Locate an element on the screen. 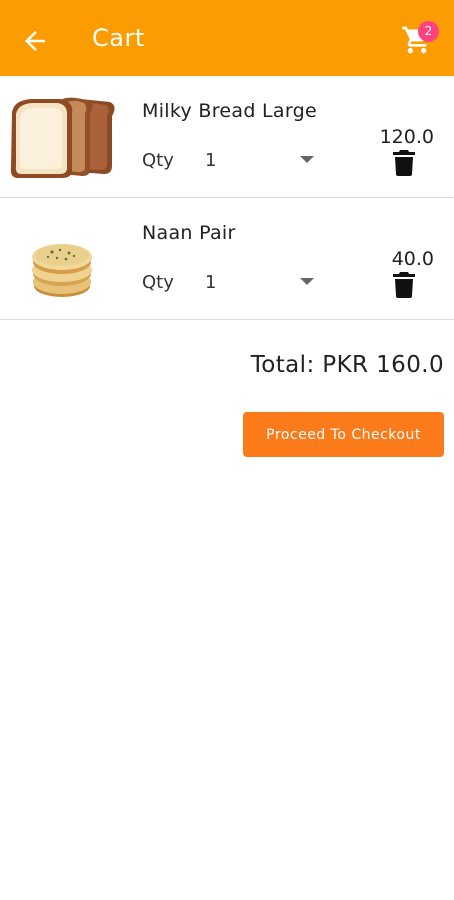 The image size is (454, 900). page-title: Cart is located at coordinates (118, 38).